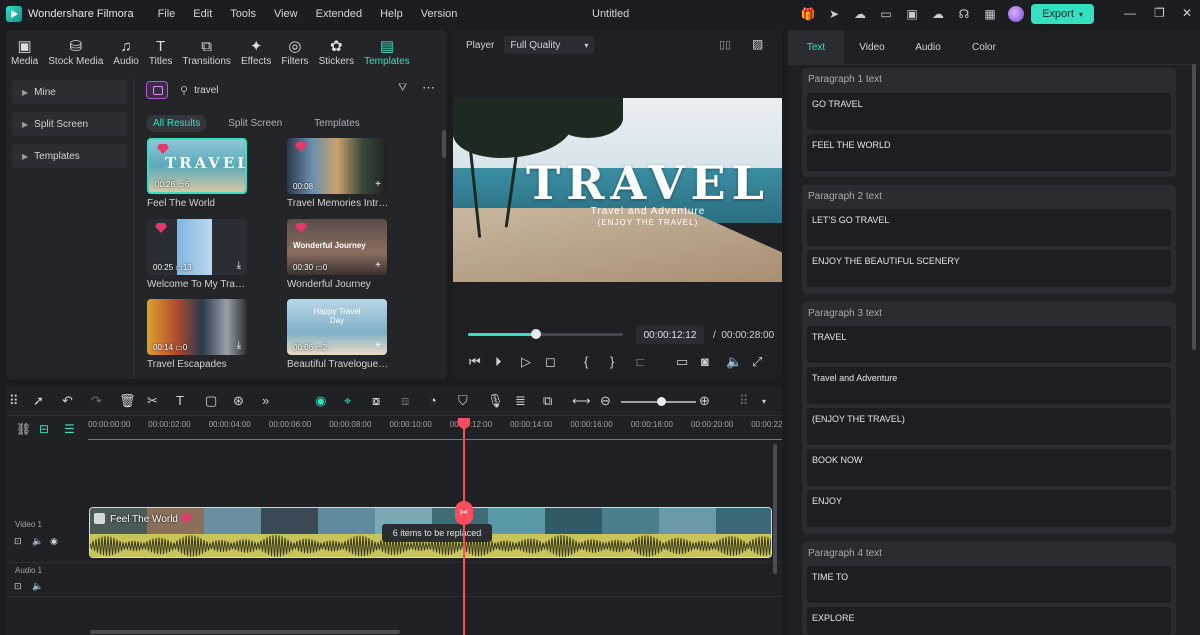 This screenshot has width=1200, height=635. What do you see at coordinates (682, 362) in the screenshot?
I see `display-icon: ▭` at bounding box center [682, 362].